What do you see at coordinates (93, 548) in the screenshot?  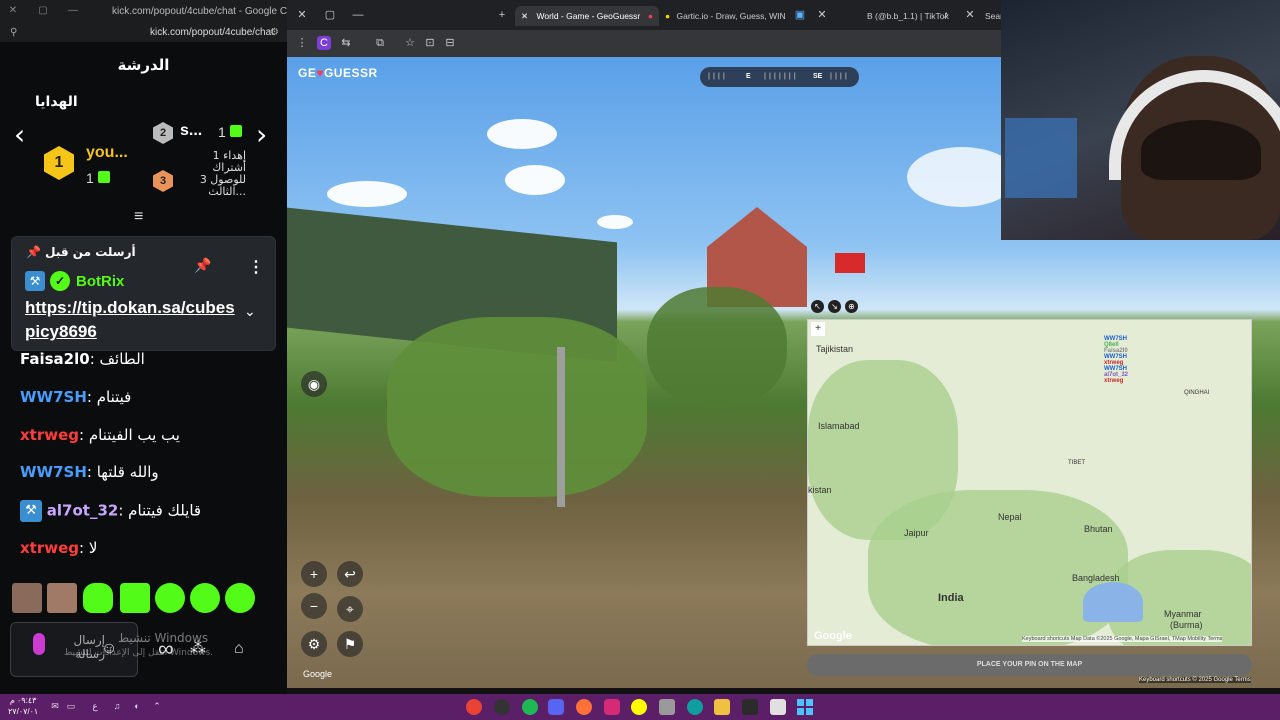 I see `chat-text: لا` at bounding box center [93, 548].